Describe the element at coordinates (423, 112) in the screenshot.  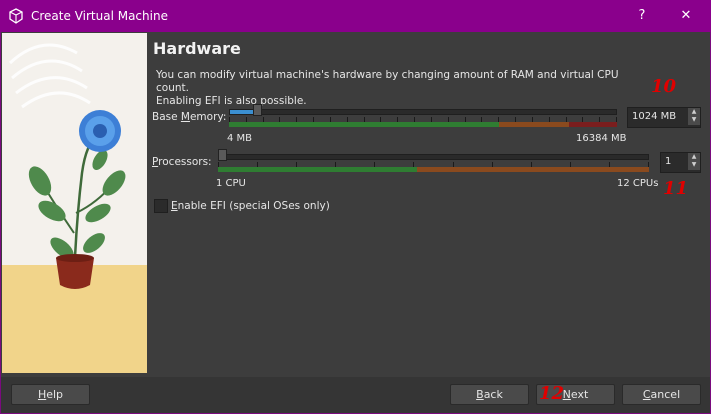
I see `base-memory-slider-track` at that location.